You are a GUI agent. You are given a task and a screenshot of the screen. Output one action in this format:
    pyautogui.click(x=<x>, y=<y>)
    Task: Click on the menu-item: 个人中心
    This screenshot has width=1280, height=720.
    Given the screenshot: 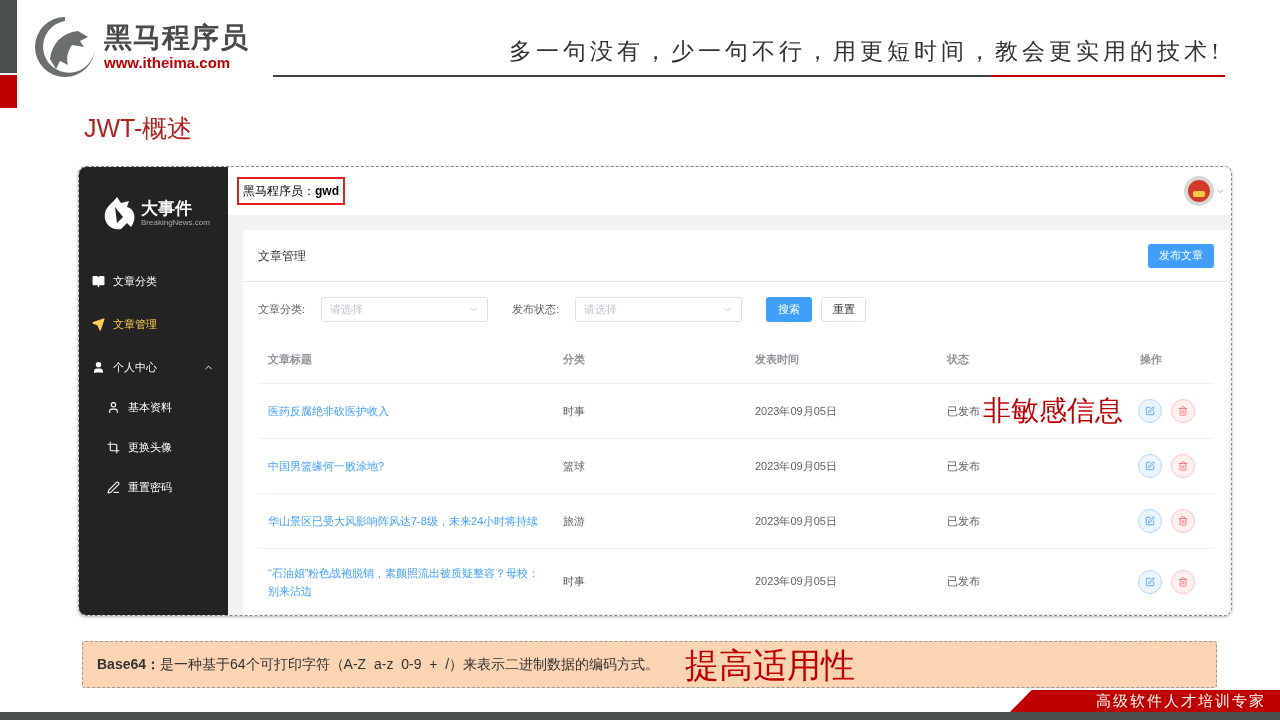 What is the action you would take?
    pyautogui.click(x=153, y=367)
    